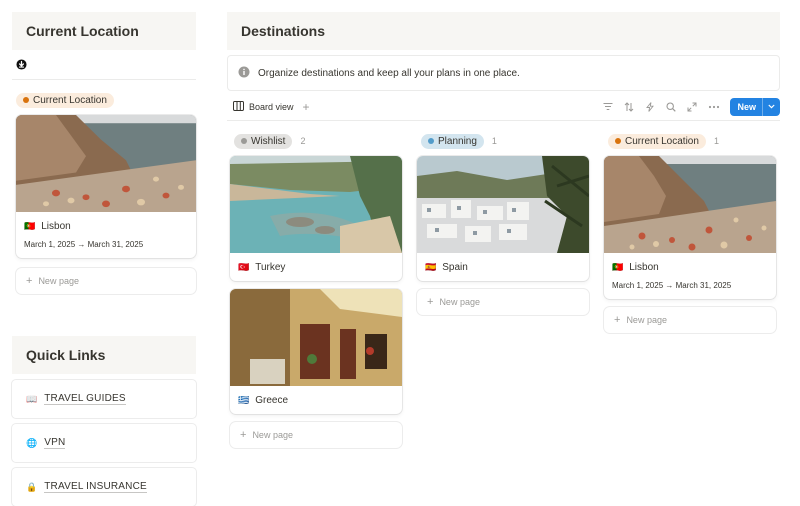 Image resolution: width=800 pixels, height=506 pixels. Describe the element at coordinates (316, 400) in the screenshot. I see `card-title: 🇬🇷 Greece` at that location.